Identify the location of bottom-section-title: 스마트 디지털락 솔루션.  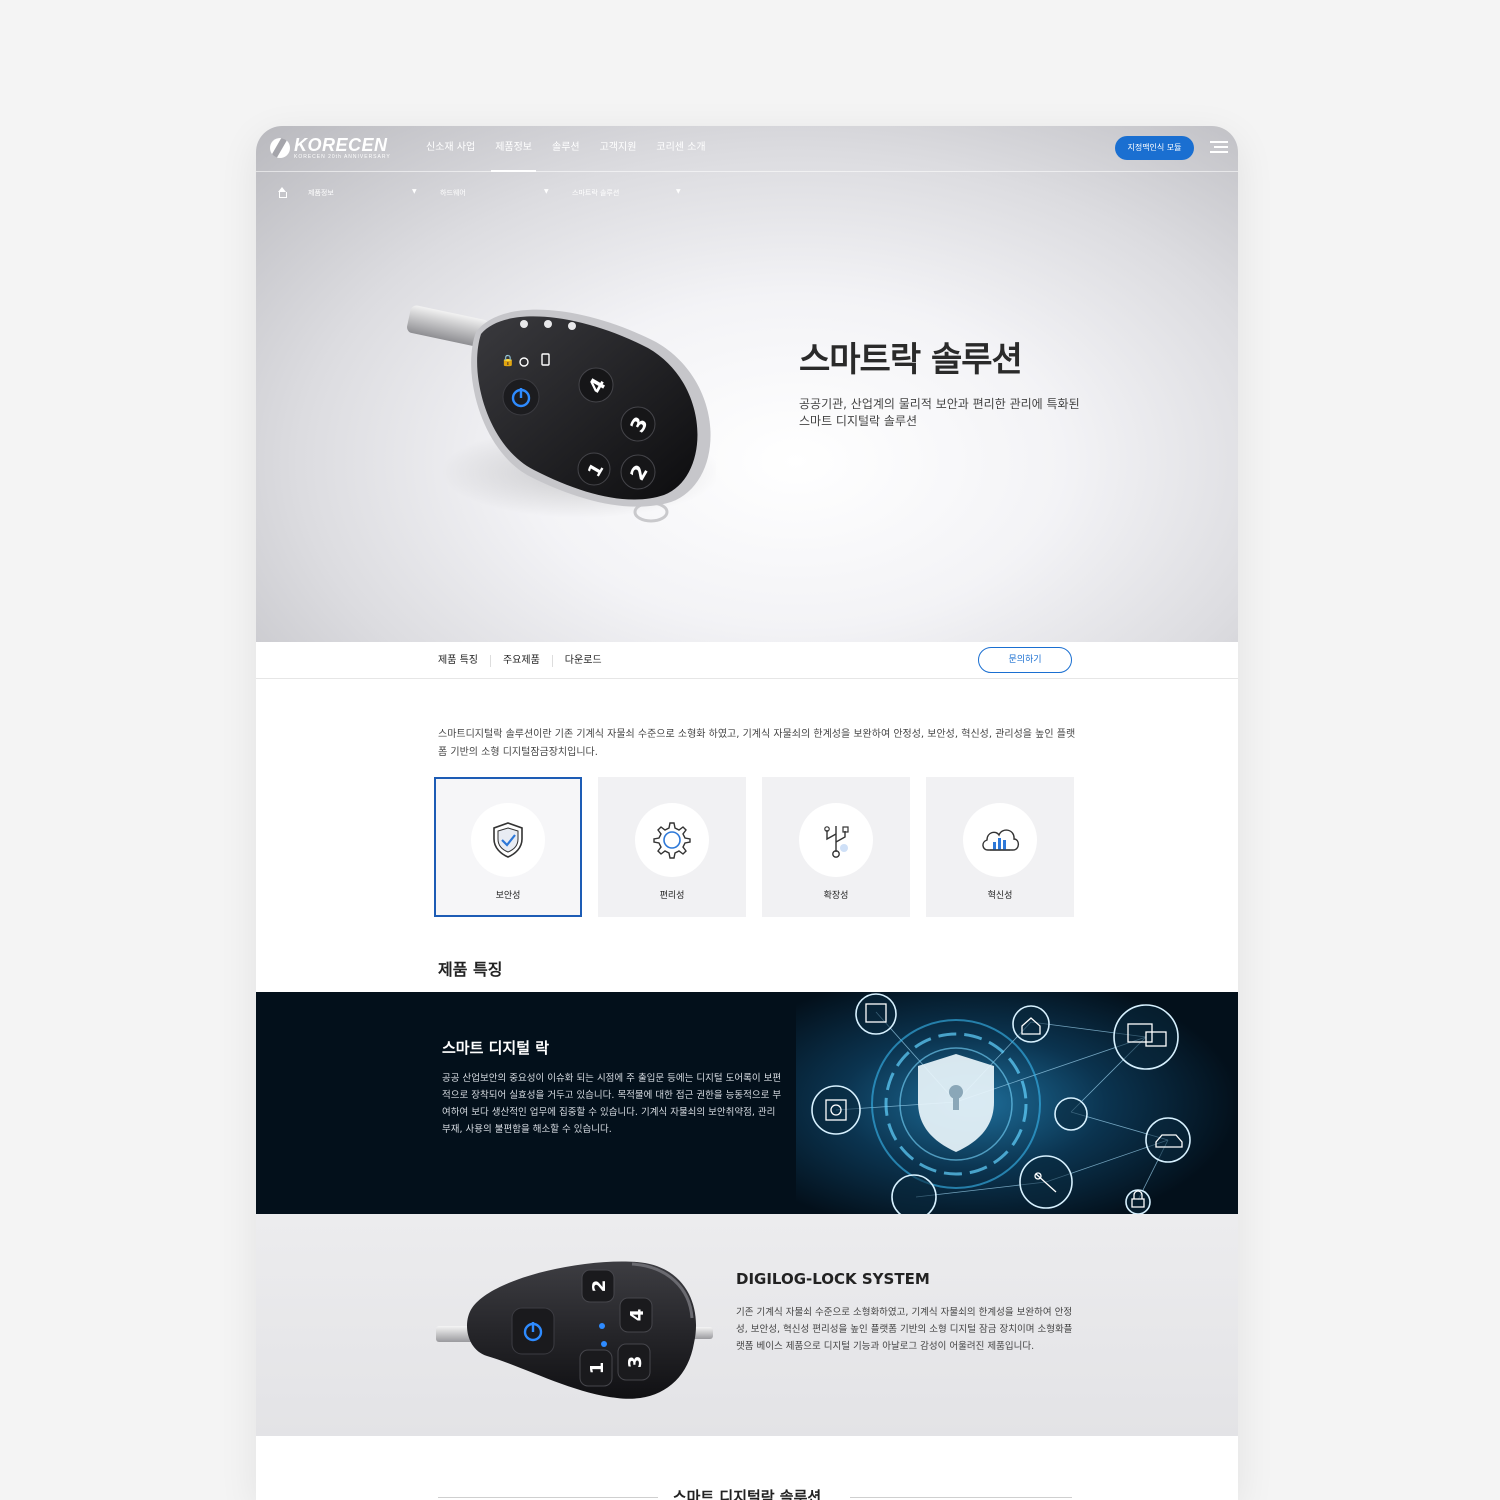
(747, 1494).